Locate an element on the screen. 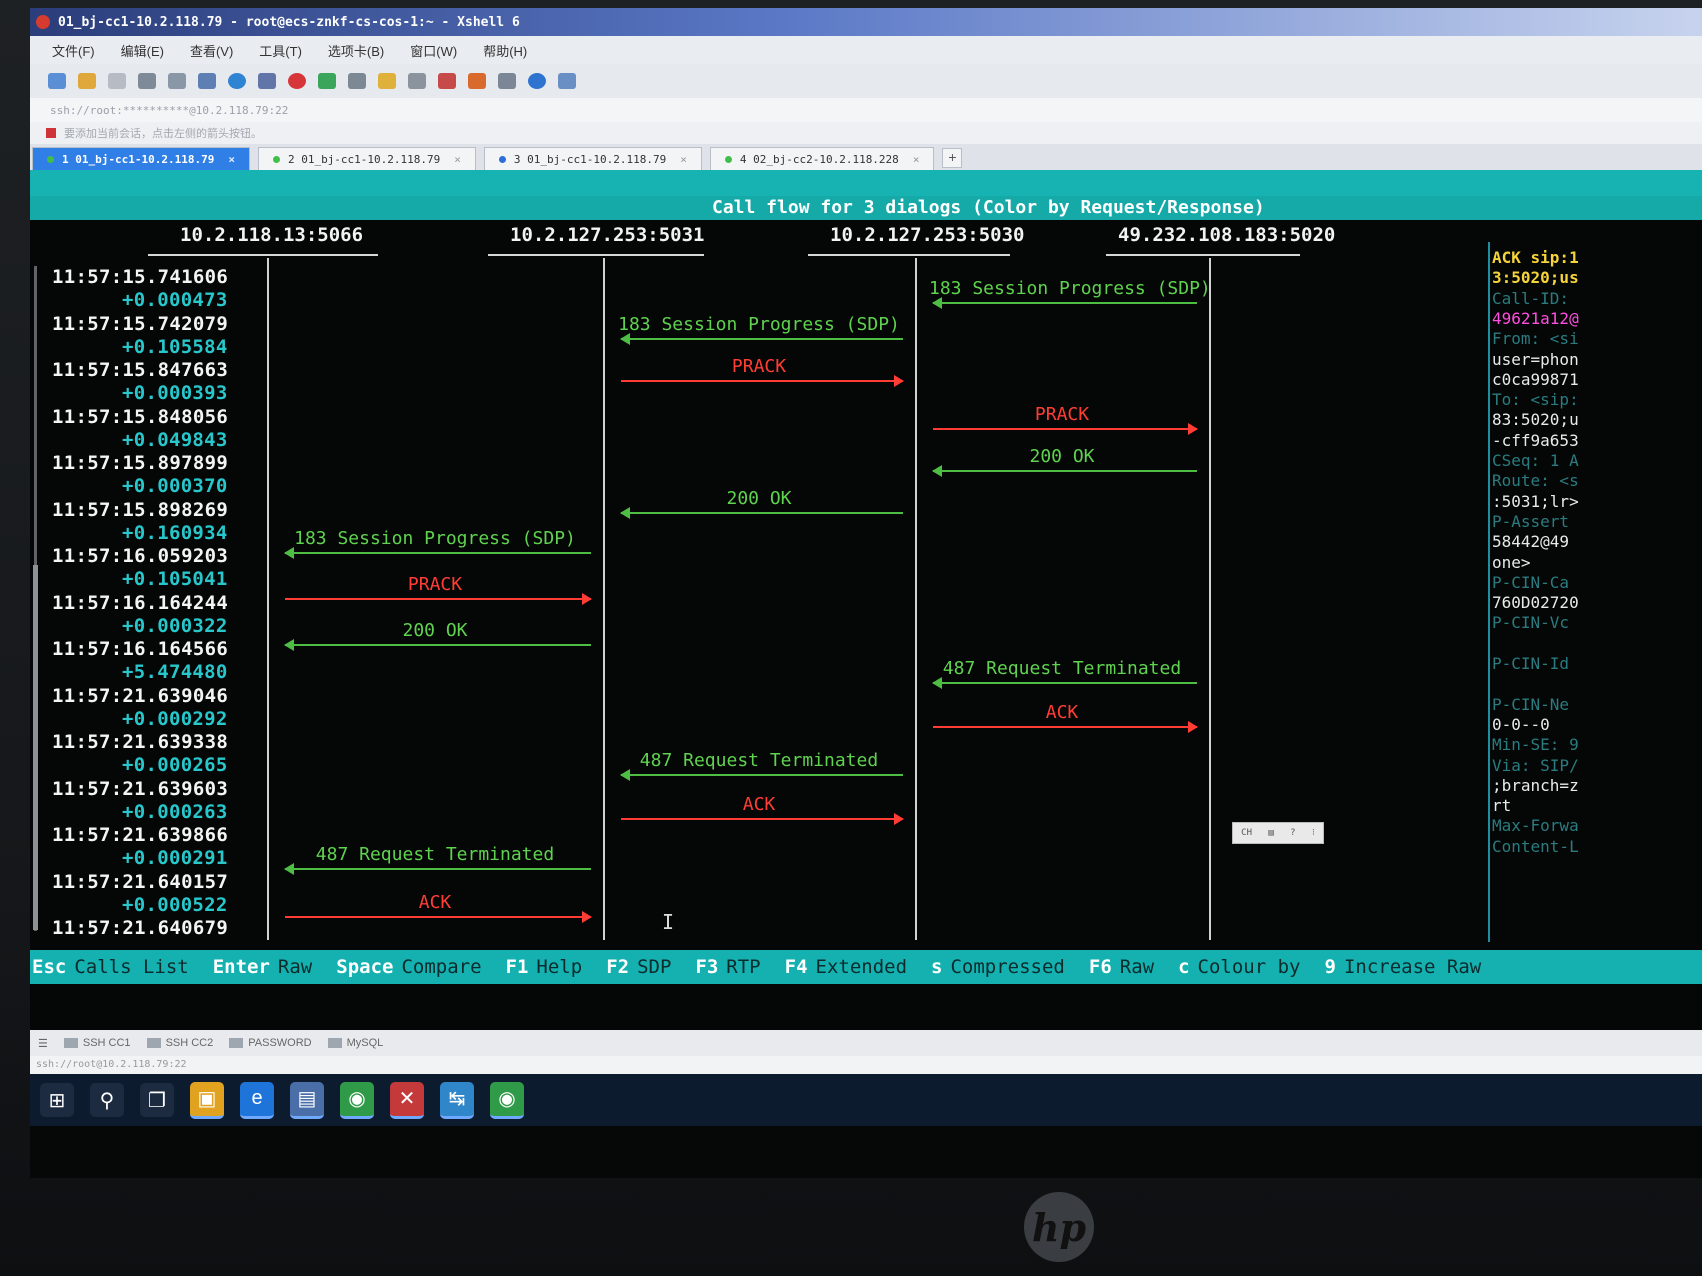 The width and height of the screenshot is (1702, 1276). raw-message-line: P-CIN-Vc is located at coordinates (1531, 623).